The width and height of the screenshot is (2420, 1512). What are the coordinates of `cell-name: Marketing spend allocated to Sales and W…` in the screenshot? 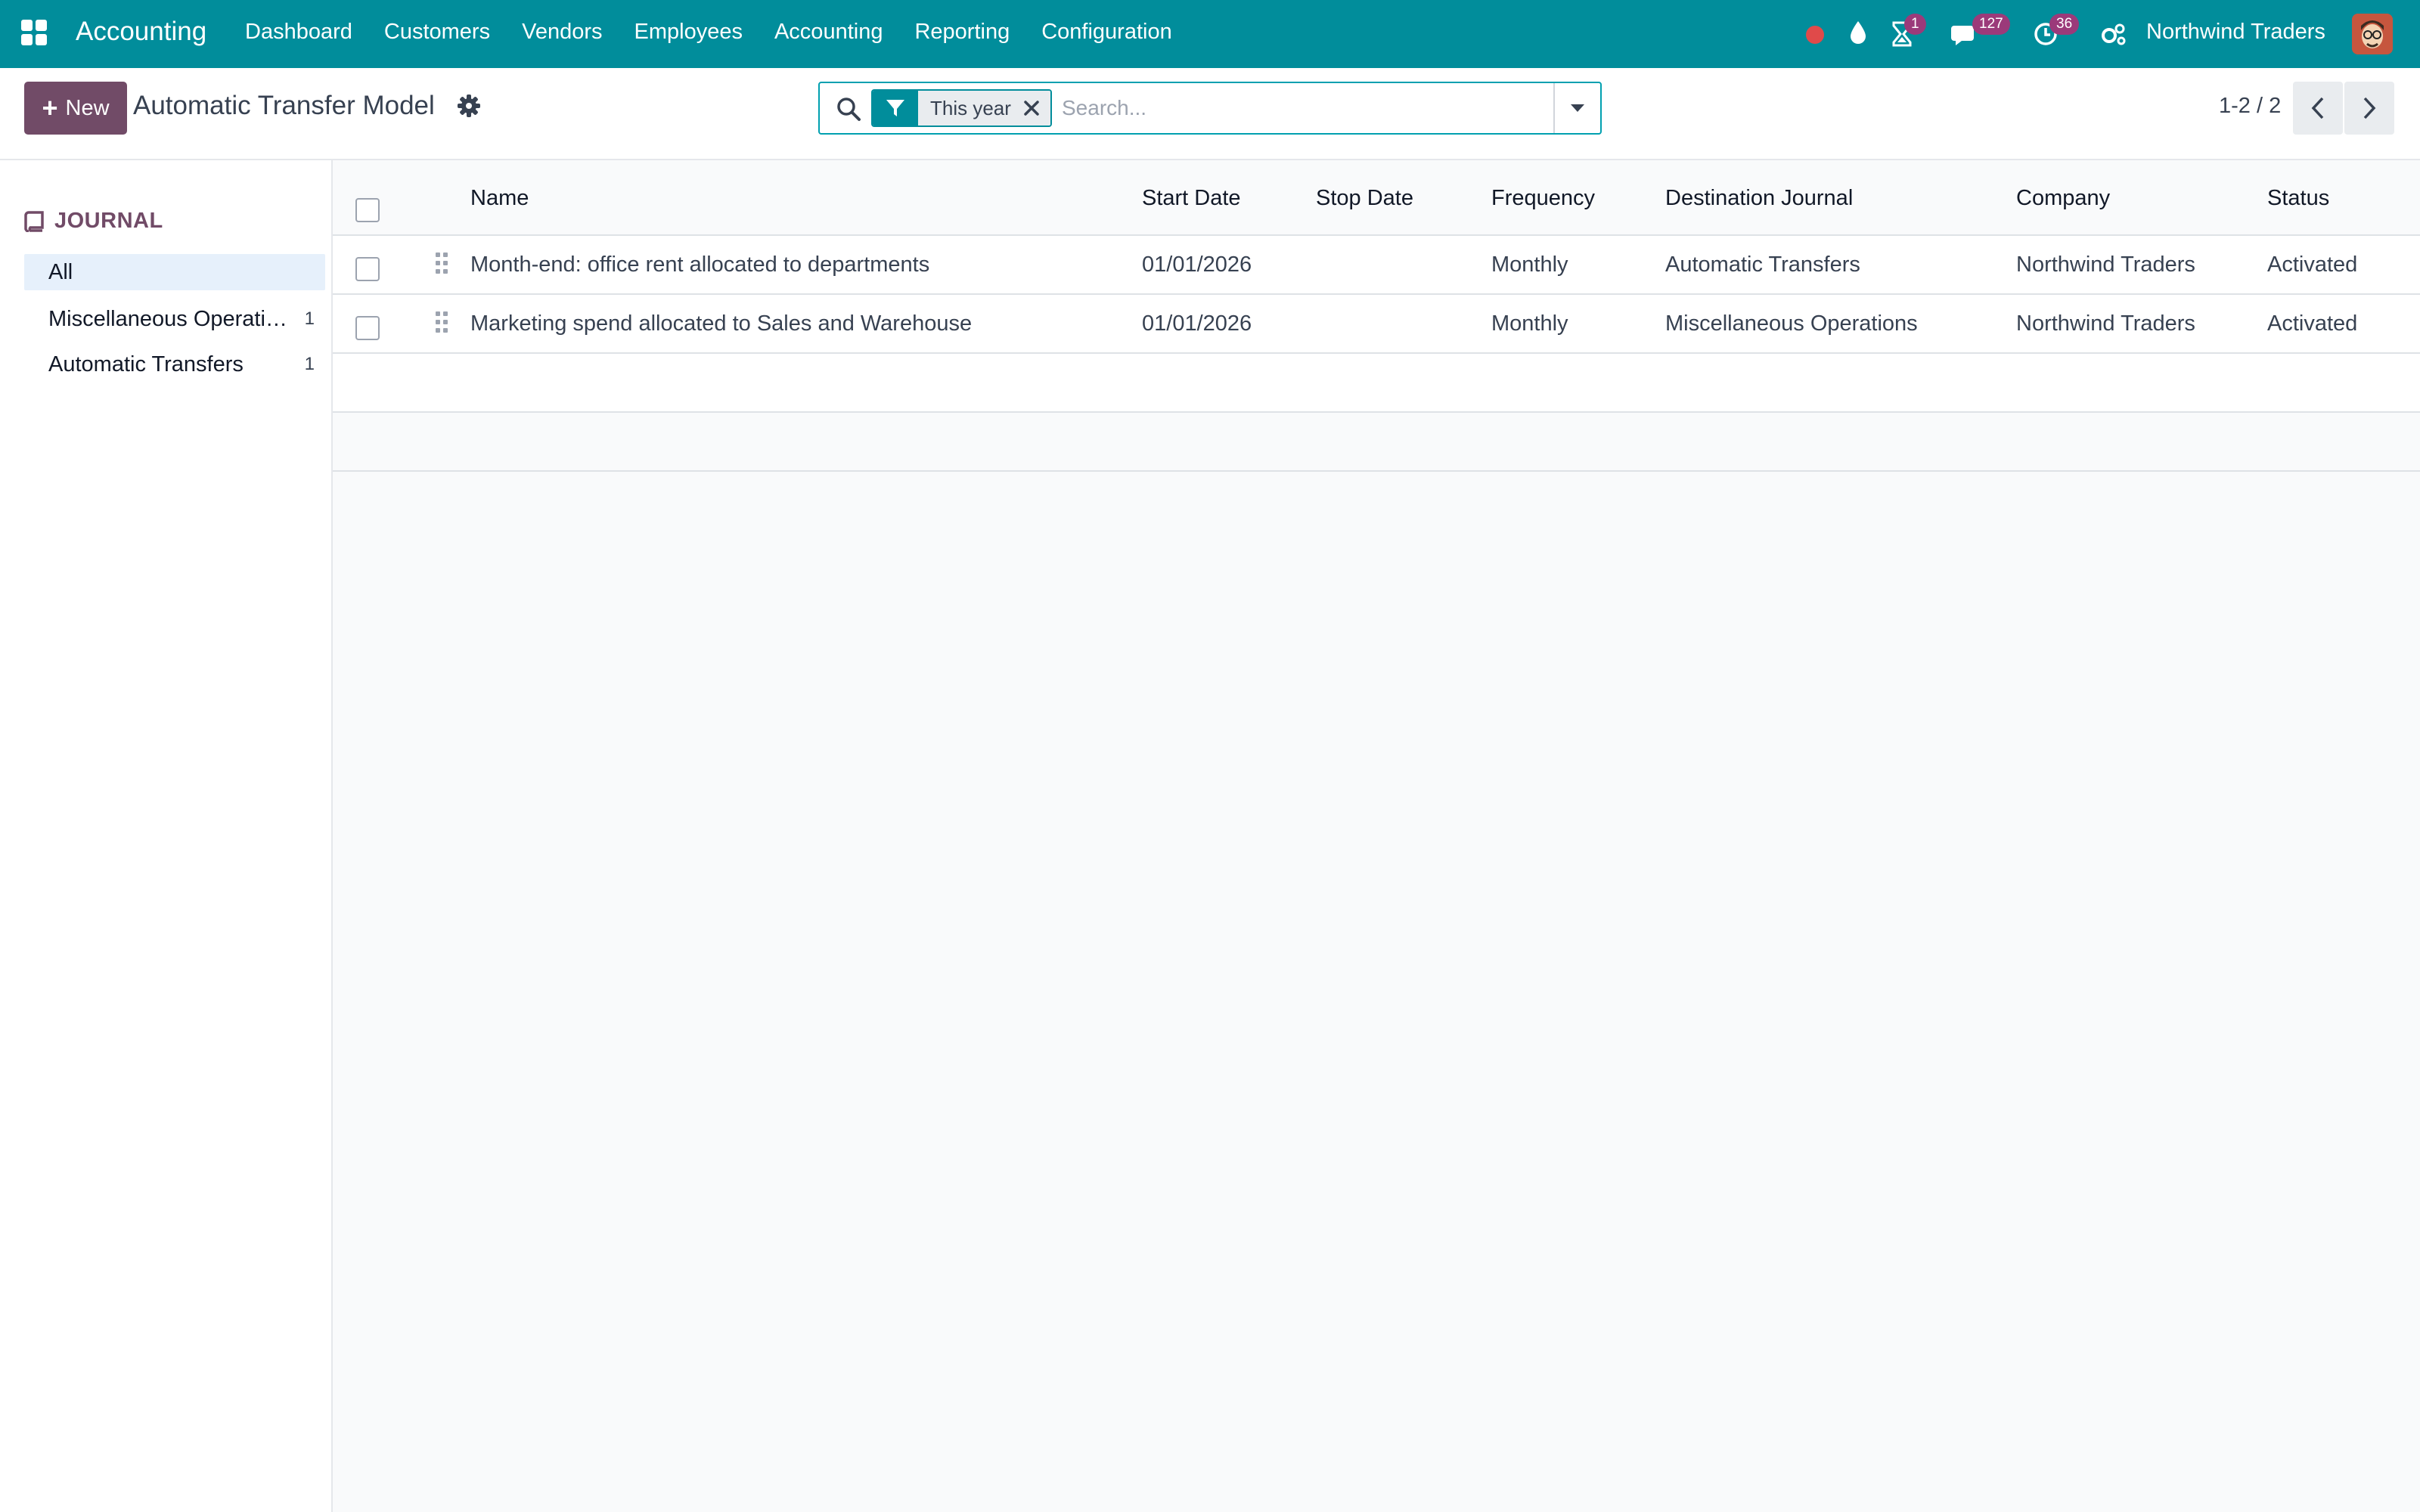 It's located at (721, 323).